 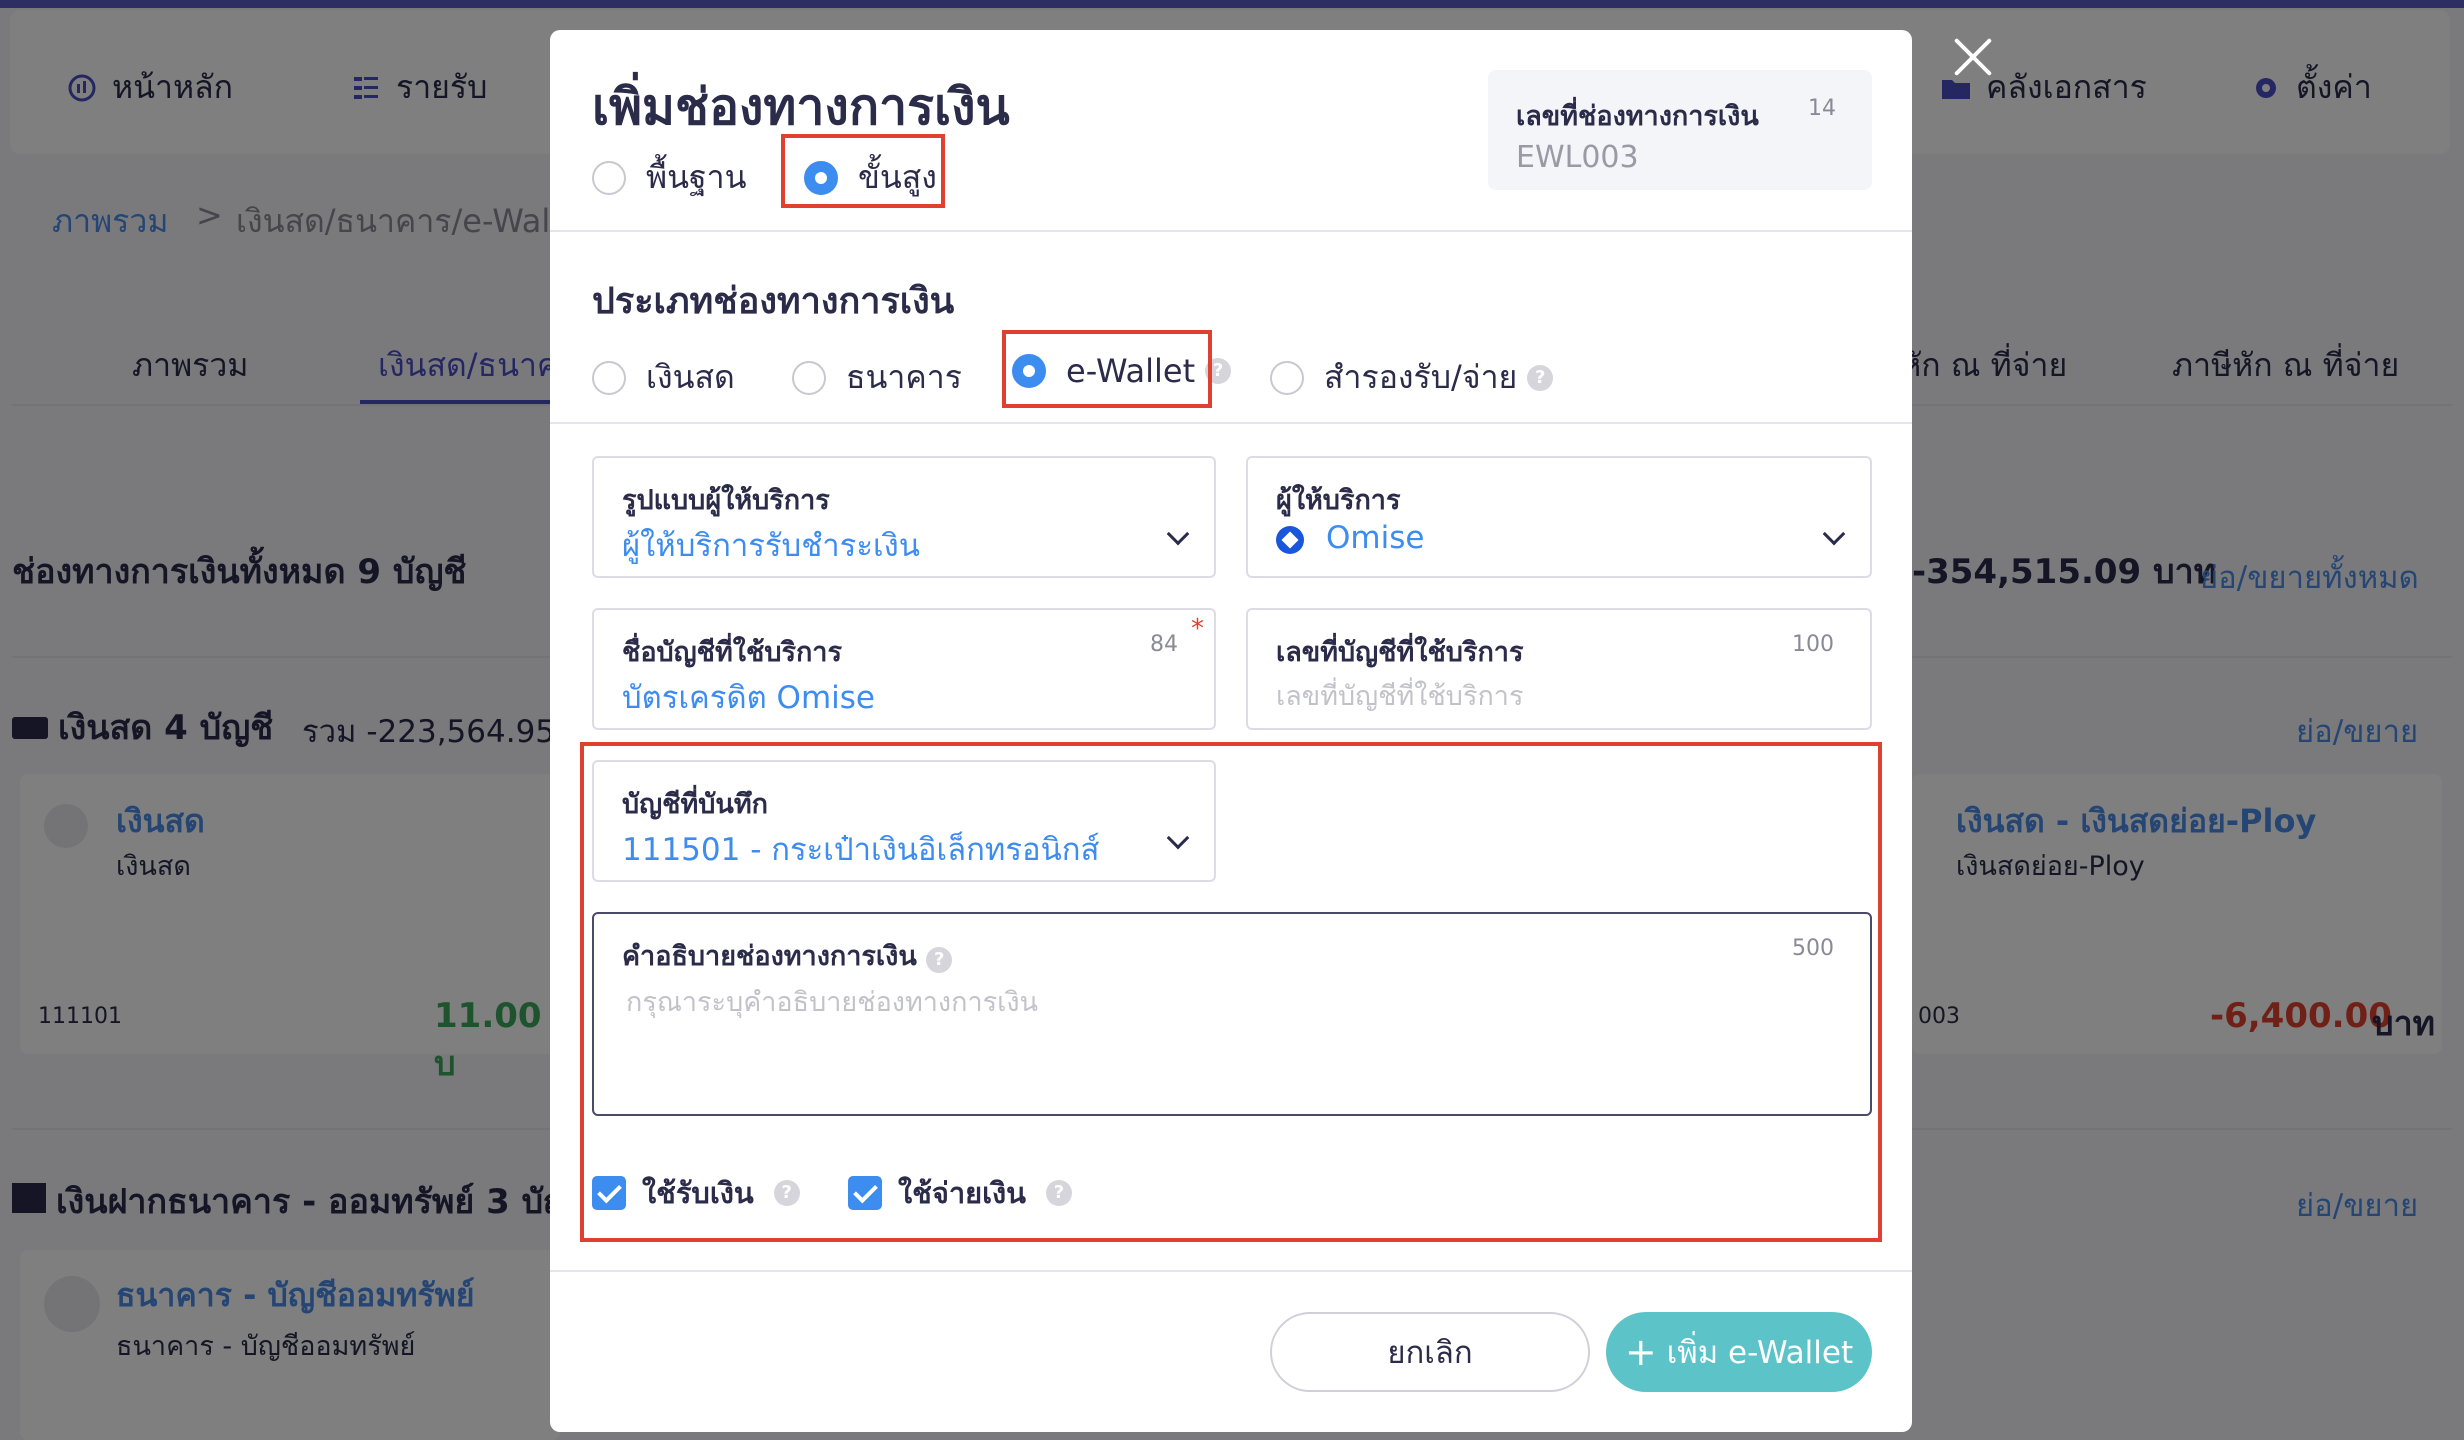 I want to click on reserve-help-icon: ?, so click(x=1540, y=377).